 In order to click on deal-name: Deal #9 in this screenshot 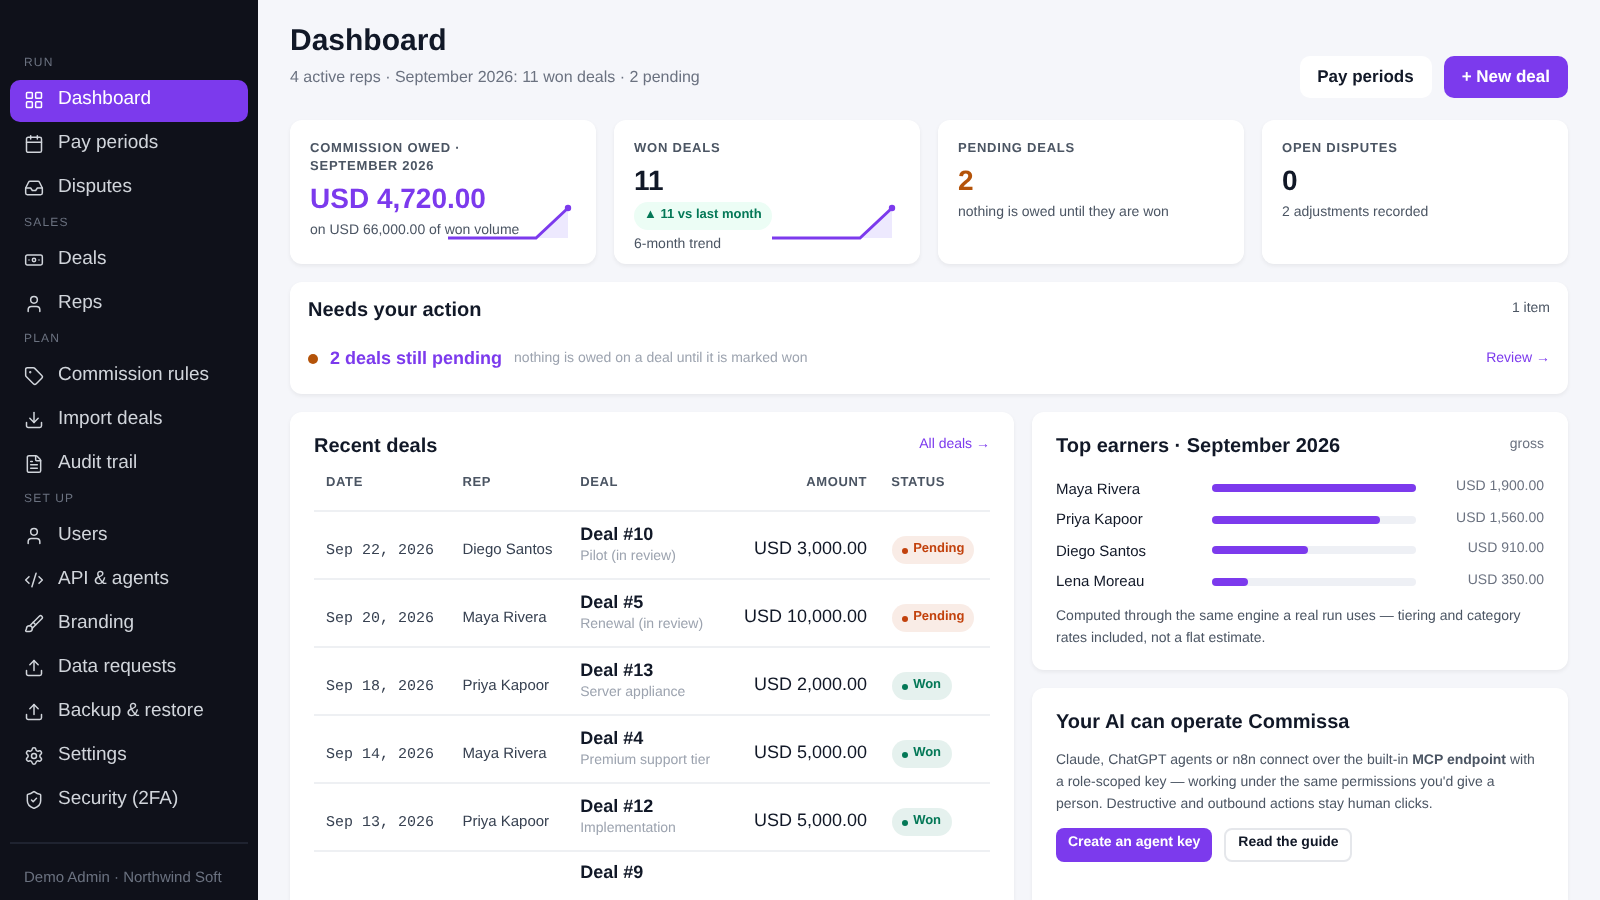, I will do `click(613, 873)`.